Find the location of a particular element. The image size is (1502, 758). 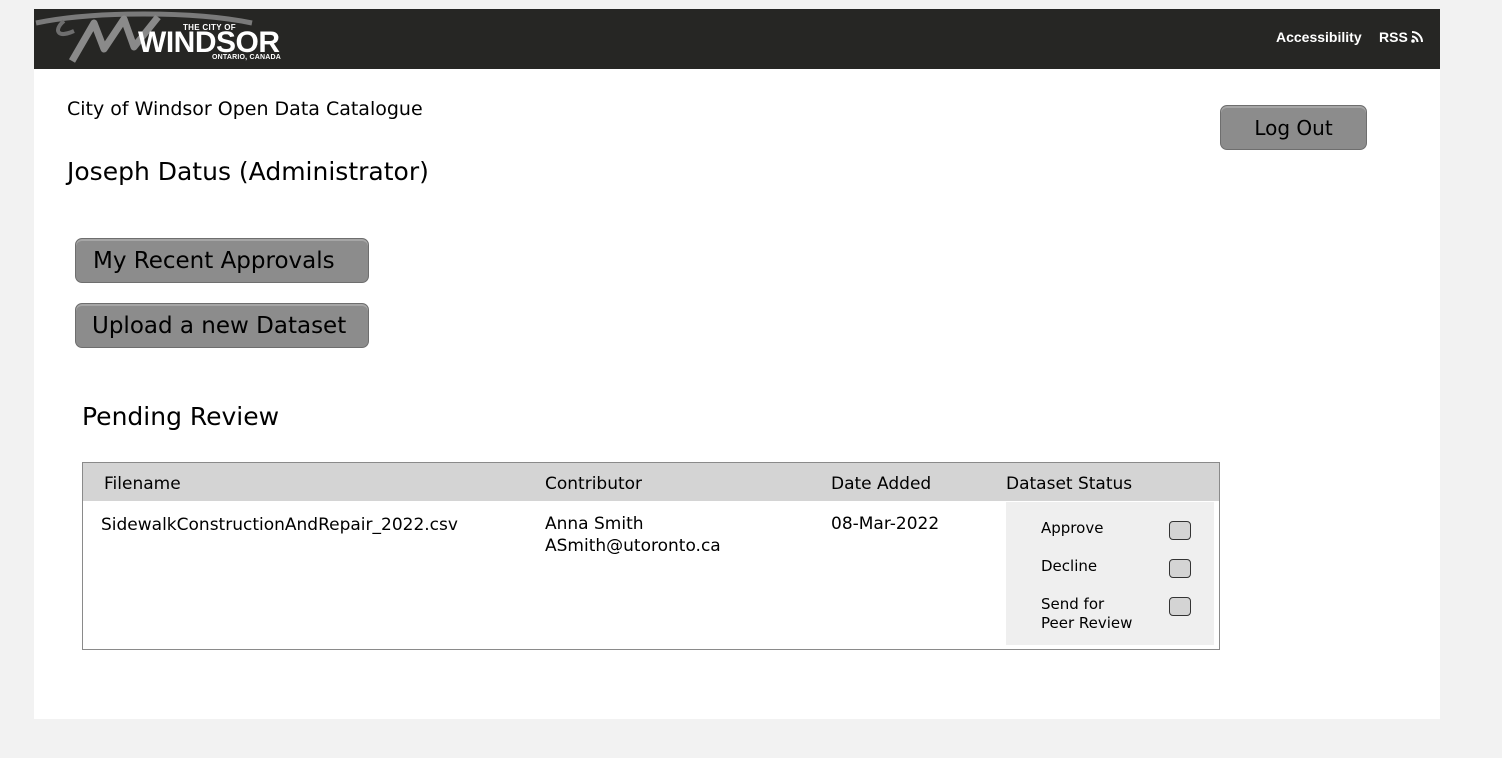

peer-review-checkbox is located at coordinates (1180, 606).